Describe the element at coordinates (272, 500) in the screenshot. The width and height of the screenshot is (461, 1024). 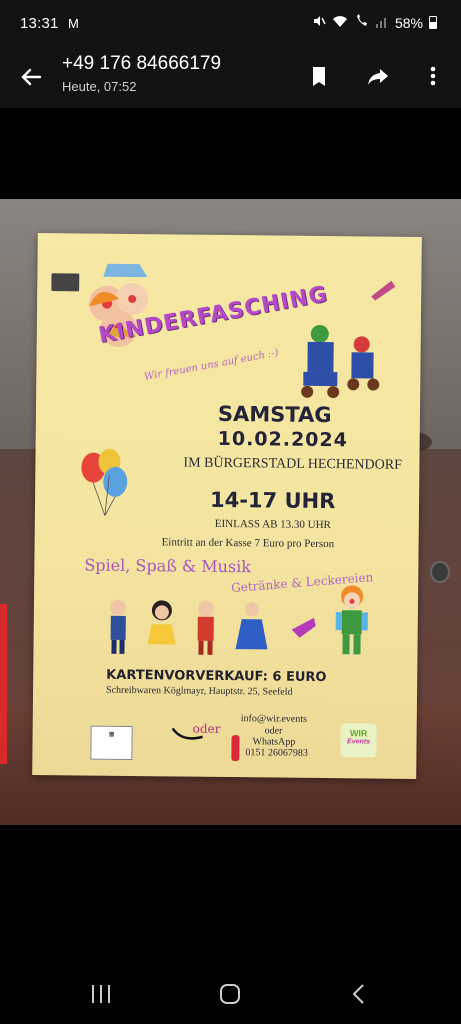
I see `poster-time: 14-17 UHR` at that location.